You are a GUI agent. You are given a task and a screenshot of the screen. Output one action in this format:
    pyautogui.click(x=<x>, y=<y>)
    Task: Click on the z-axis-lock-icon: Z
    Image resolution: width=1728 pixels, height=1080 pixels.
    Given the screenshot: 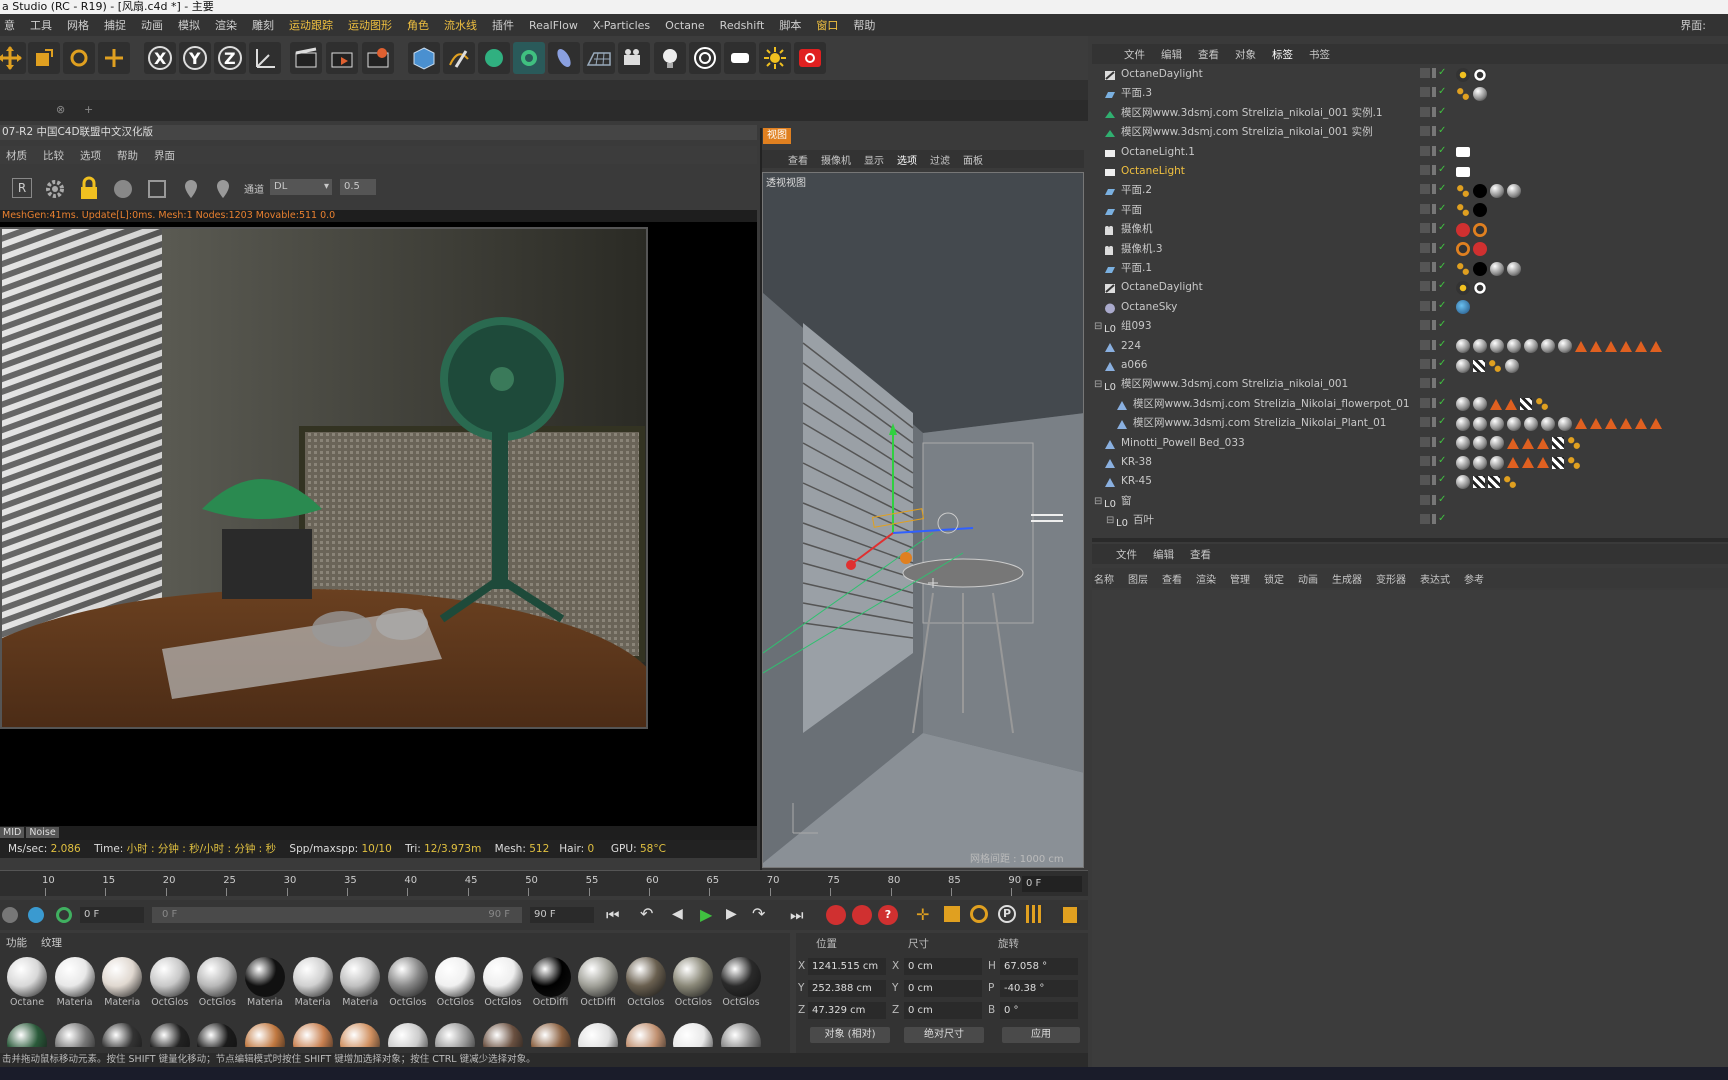 What is the action you would take?
    pyautogui.click(x=230, y=58)
    